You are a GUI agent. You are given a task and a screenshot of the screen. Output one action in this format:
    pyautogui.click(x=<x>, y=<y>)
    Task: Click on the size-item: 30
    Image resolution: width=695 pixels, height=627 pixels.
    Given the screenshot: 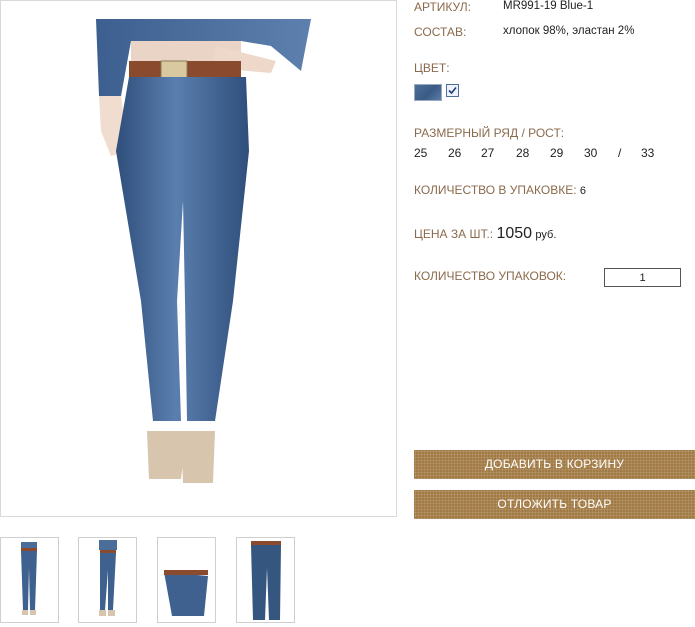 What is the action you would take?
    pyautogui.click(x=591, y=153)
    